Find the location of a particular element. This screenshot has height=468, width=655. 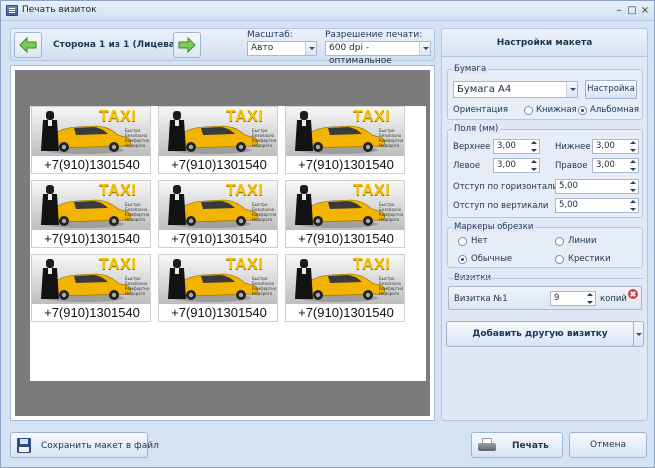

scale-value: Авто is located at coordinates (262, 48).